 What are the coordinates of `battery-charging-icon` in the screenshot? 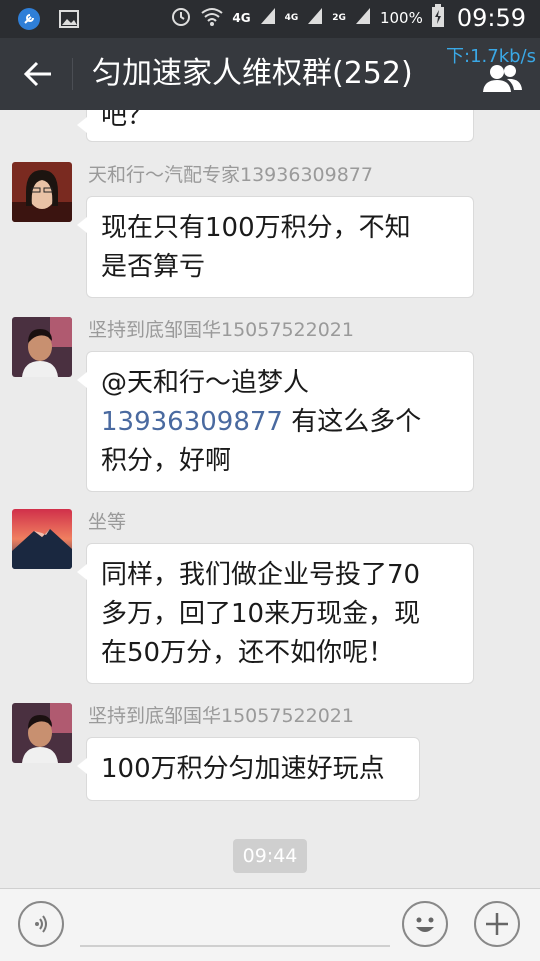 It's located at (438, 18).